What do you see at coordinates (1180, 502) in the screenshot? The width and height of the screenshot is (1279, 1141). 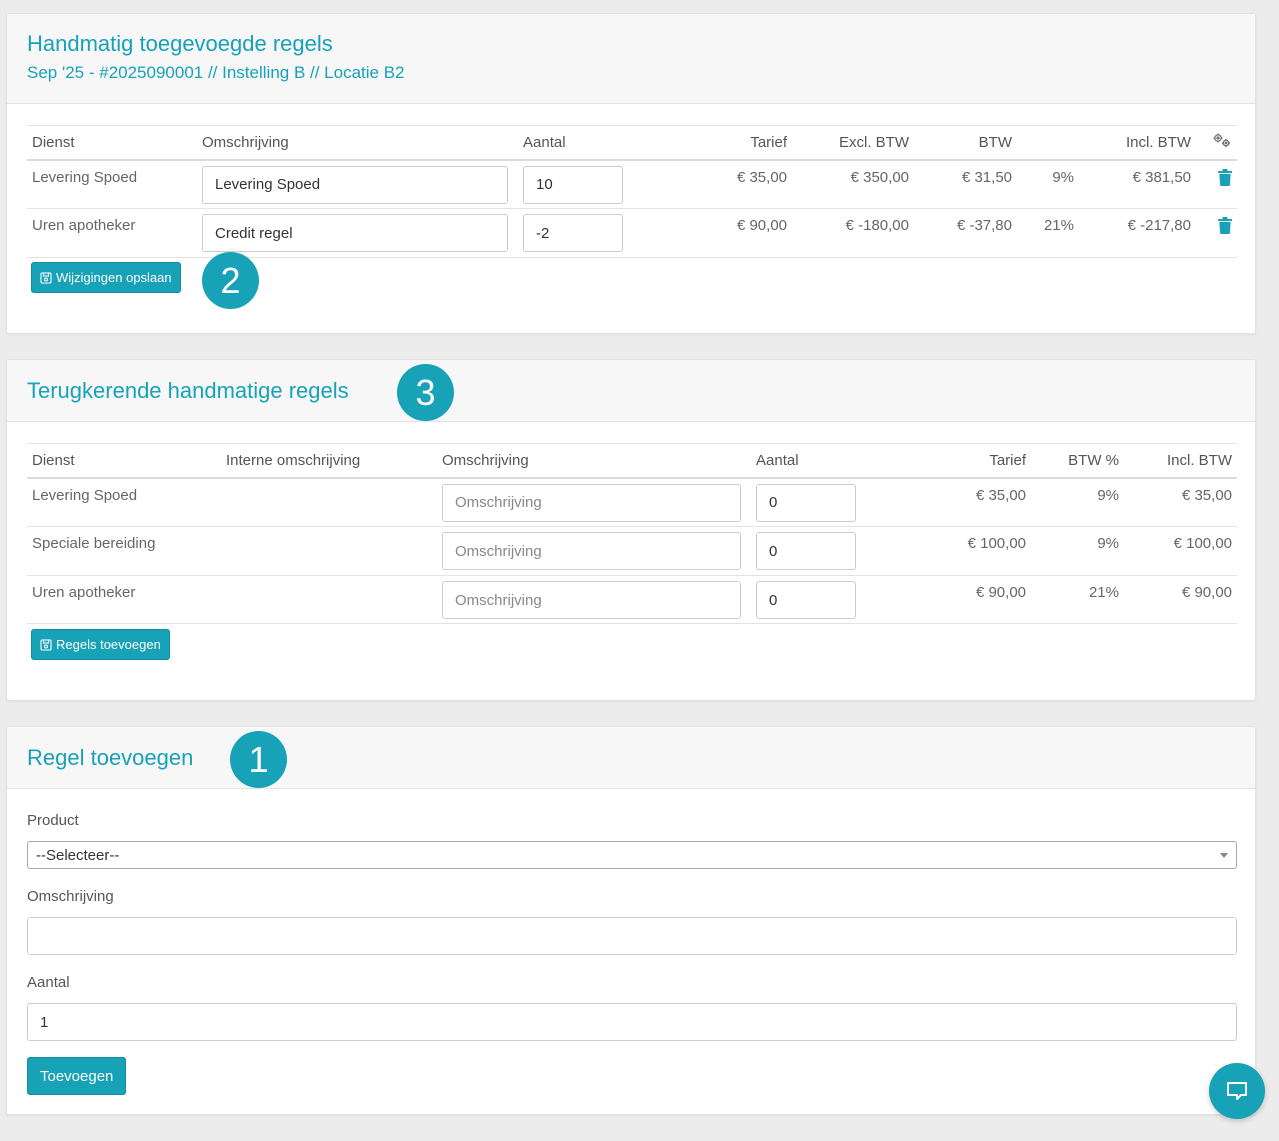 I see `cell-incl: € 35,00` at bounding box center [1180, 502].